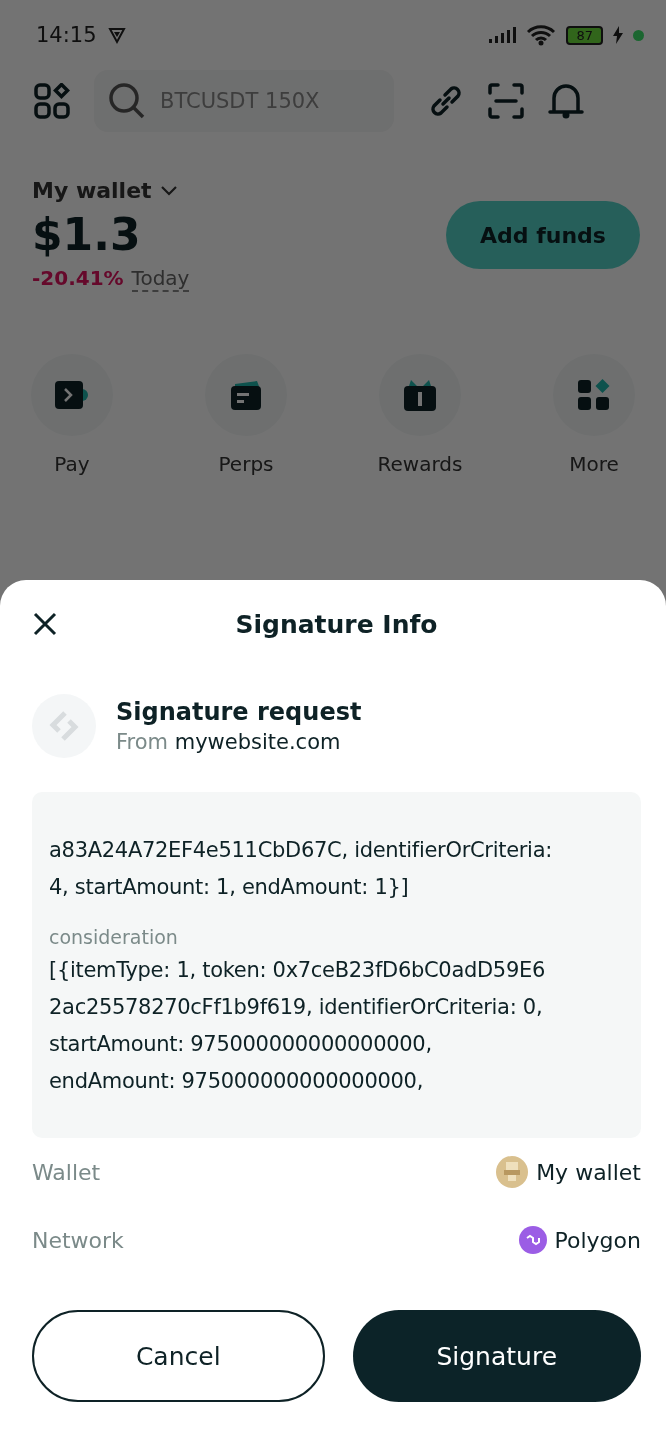 The width and height of the screenshot is (666, 1456). What do you see at coordinates (297, 970) in the screenshot?
I see `message-line: [{itemType: 1, token: 0x7ceB23fD6bC0adD59E6` at bounding box center [297, 970].